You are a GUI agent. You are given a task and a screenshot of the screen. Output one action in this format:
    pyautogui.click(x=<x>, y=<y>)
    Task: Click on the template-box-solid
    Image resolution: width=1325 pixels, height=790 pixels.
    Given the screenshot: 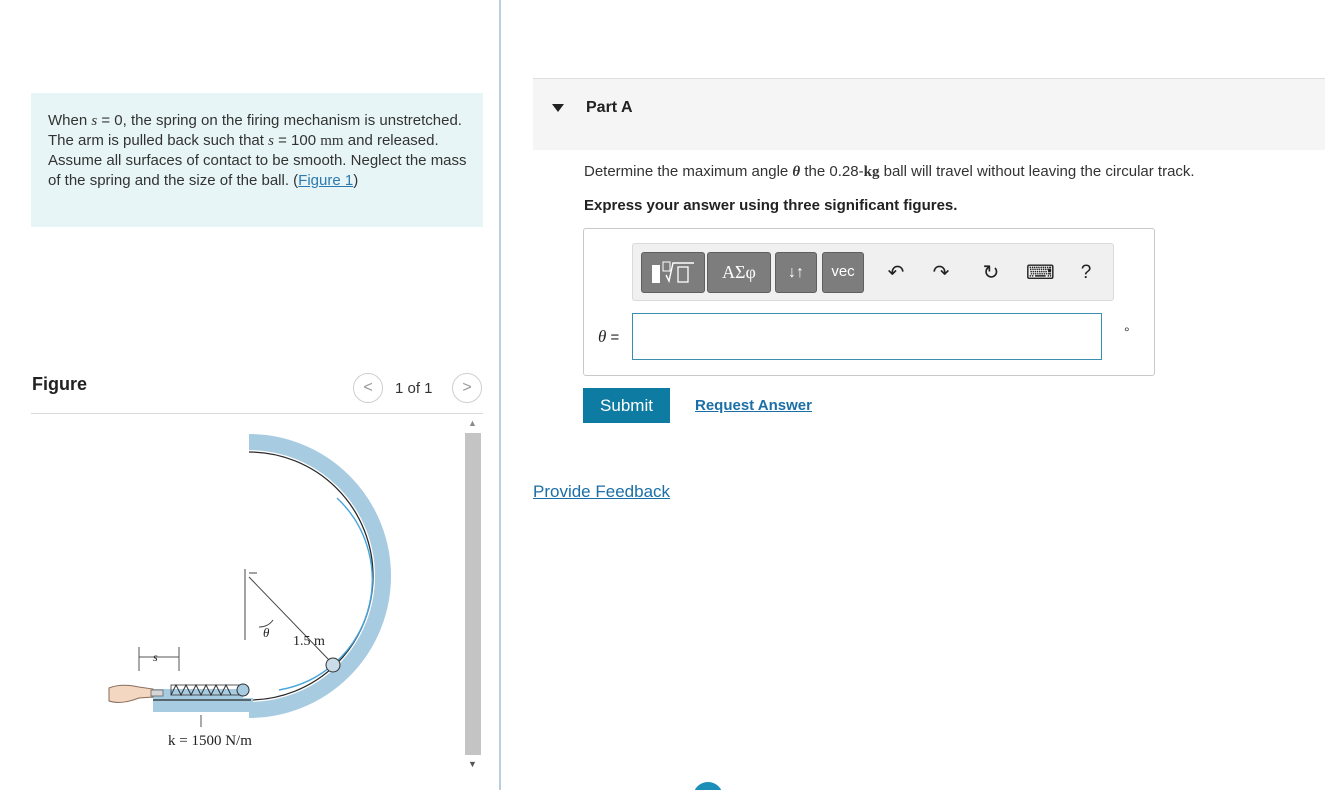 What is the action you would take?
    pyautogui.click(x=656, y=274)
    